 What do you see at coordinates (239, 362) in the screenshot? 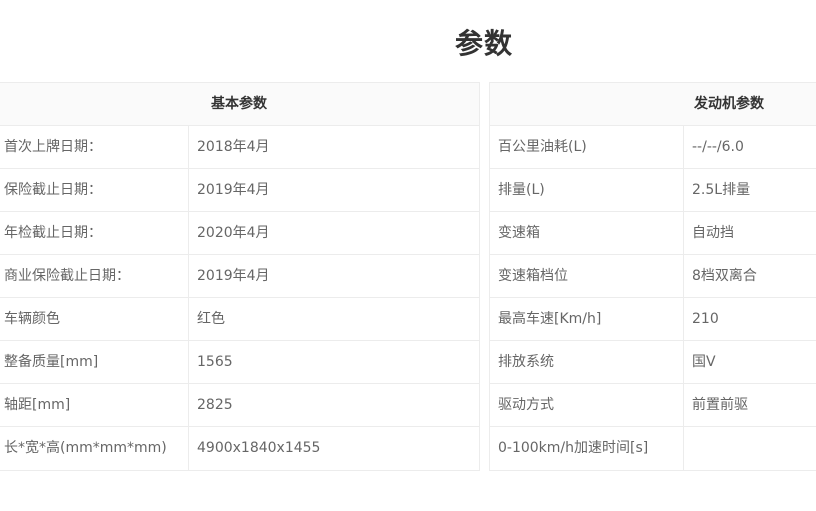
I see `table-row: 整备质量[mm] 1565` at bounding box center [239, 362].